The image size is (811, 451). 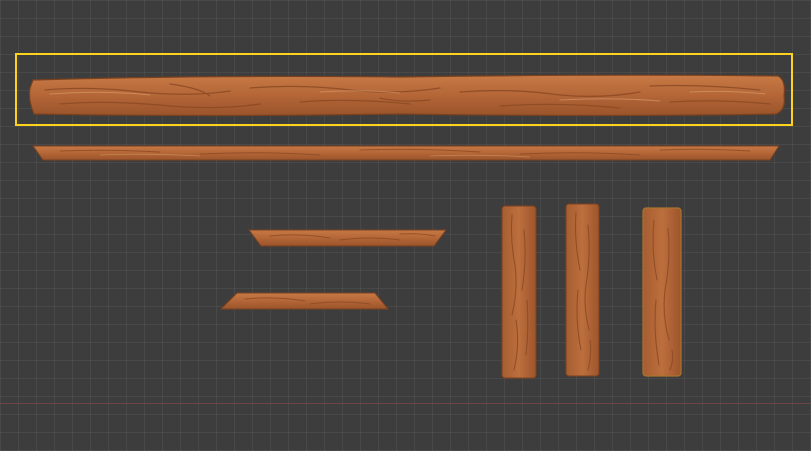 I want to click on plank-long-thin, so click(x=406, y=153).